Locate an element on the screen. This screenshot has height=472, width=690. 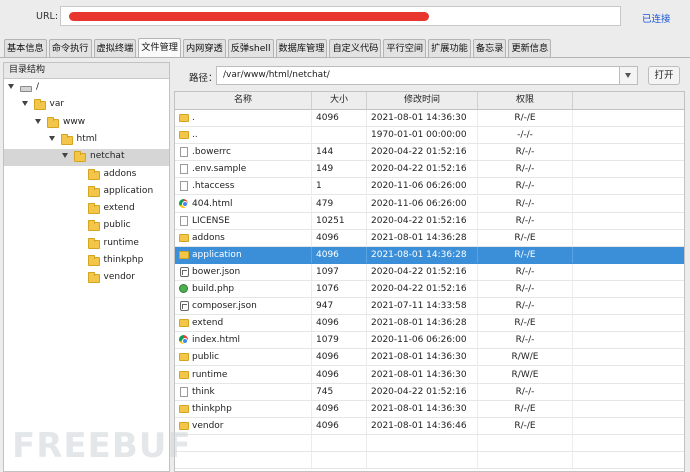
header-name: 名称 is located at coordinates (243, 100).